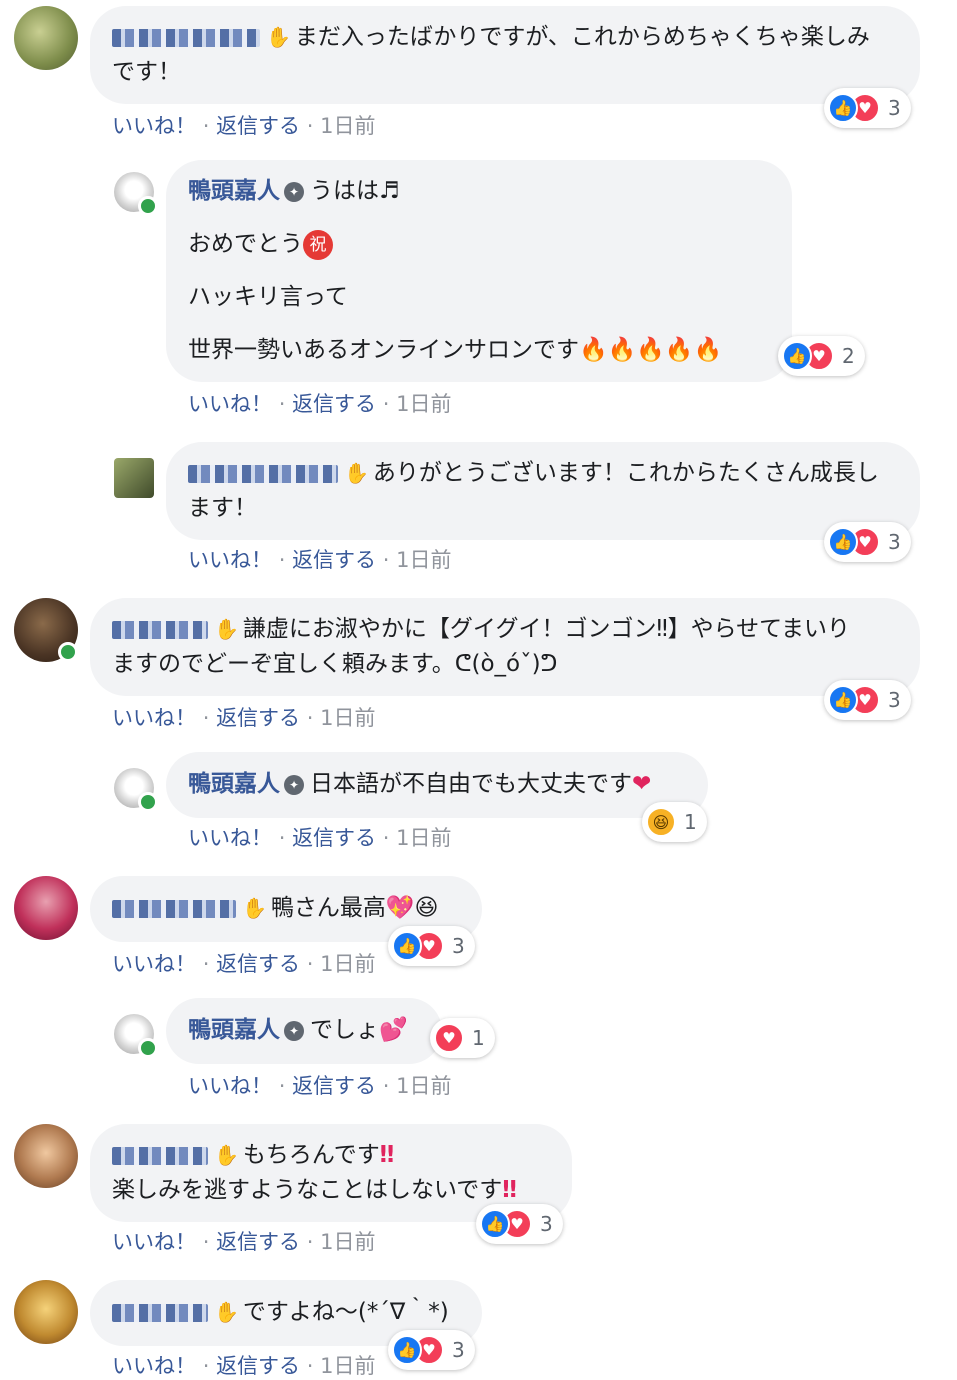 The width and height of the screenshot is (957, 1380). Describe the element at coordinates (582, 37) in the screenshot. I see `comment-text: まだ入ったばかりですが、これからめちゃくちゃ楽しみ` at that location.